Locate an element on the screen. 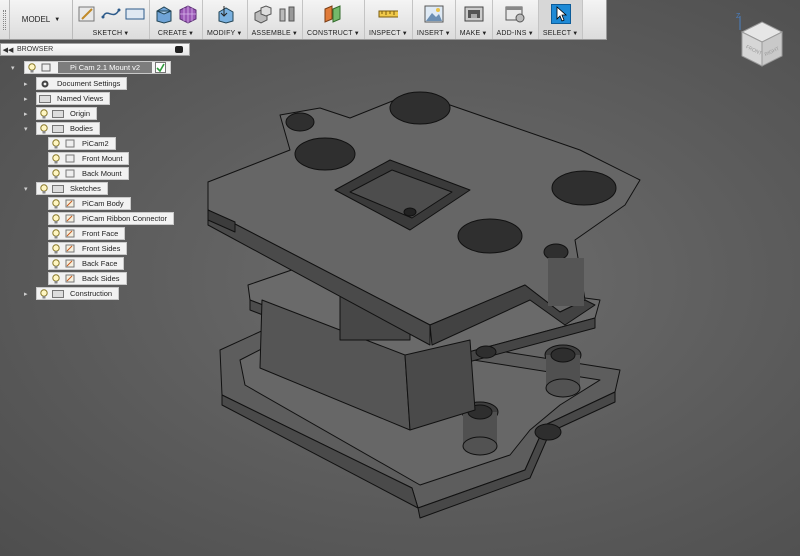  tree-item-front-mount: Front Mount is located at coordinates (89, 158).